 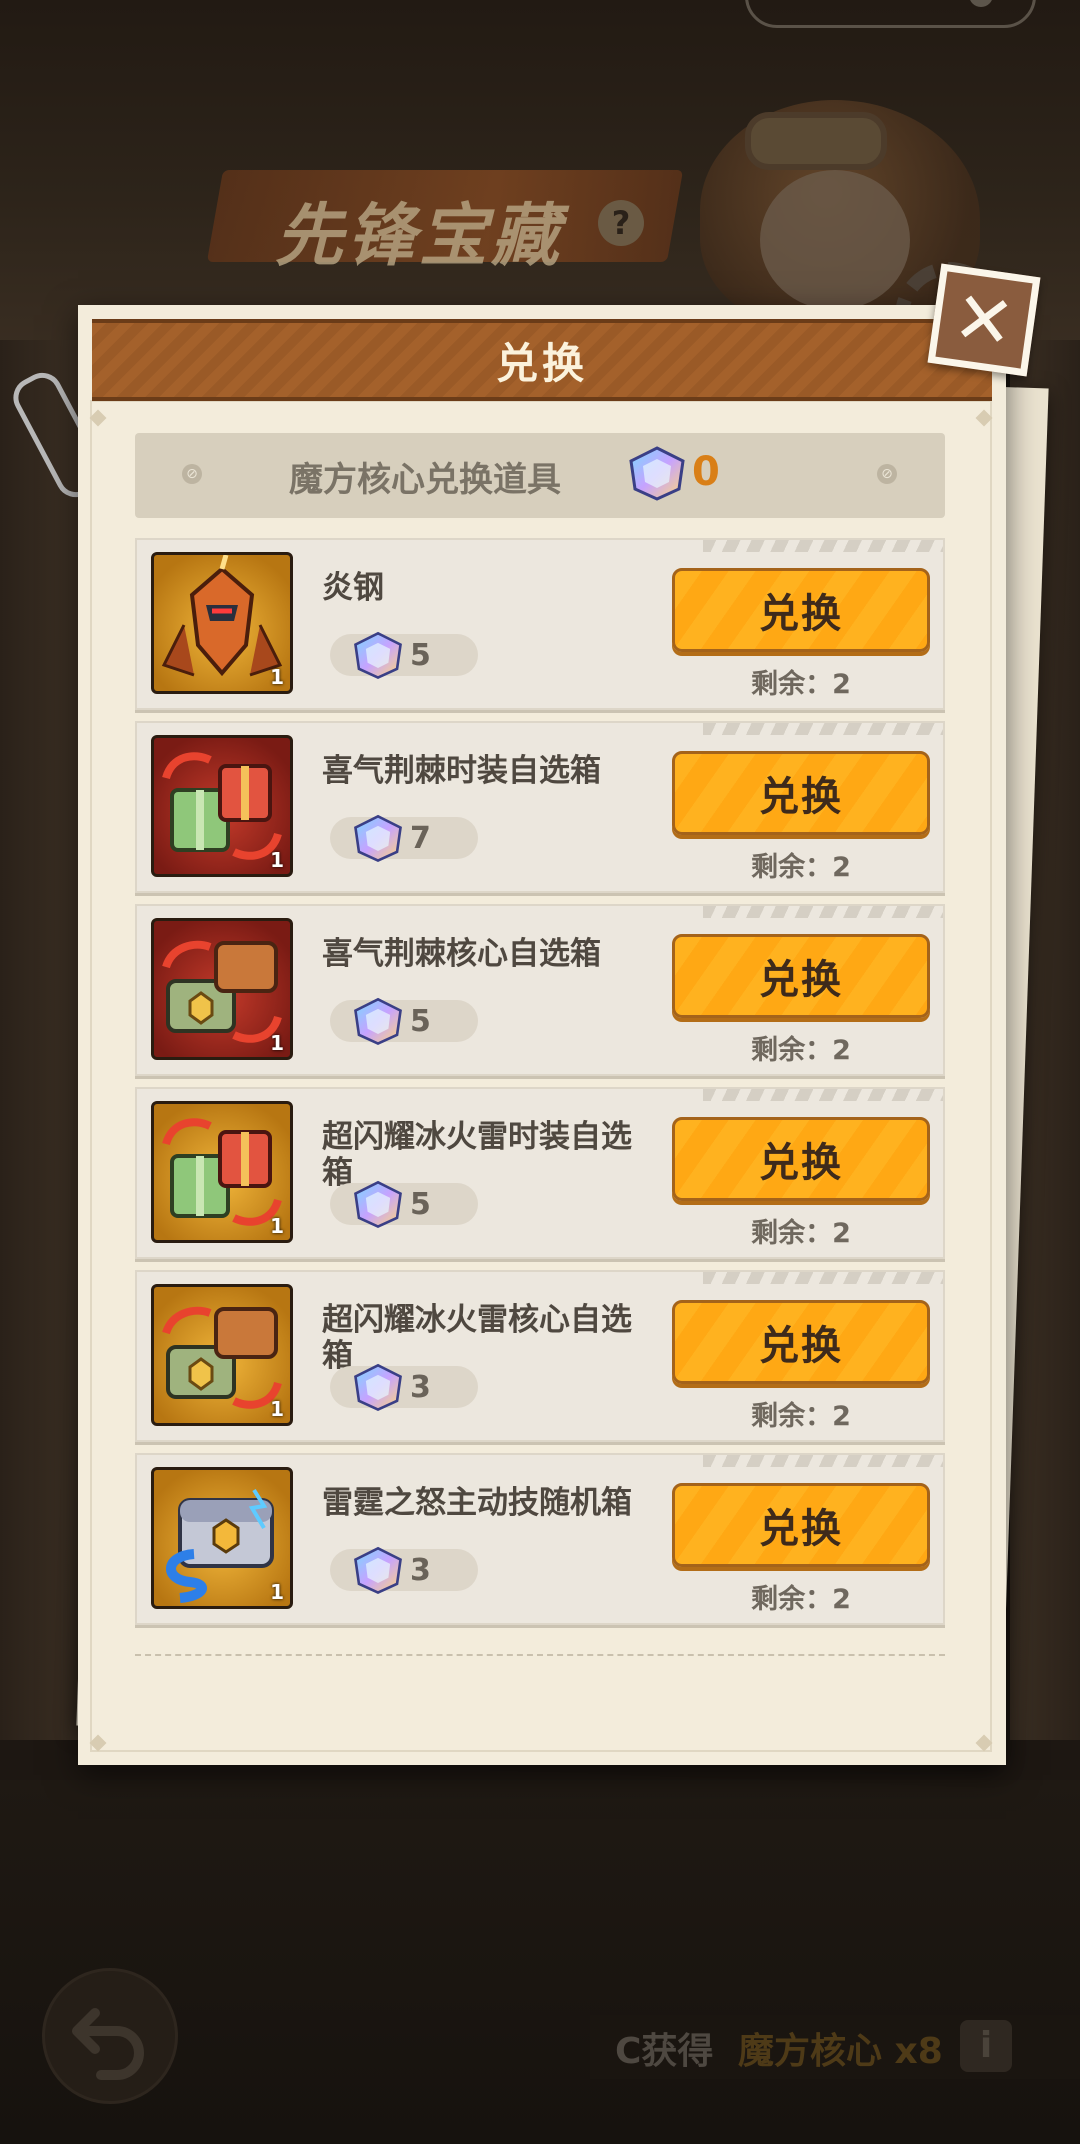 What do you see at coordinates (981, 3) in the screenshot?
I see `status-dot` at bounding box center [981, 3].